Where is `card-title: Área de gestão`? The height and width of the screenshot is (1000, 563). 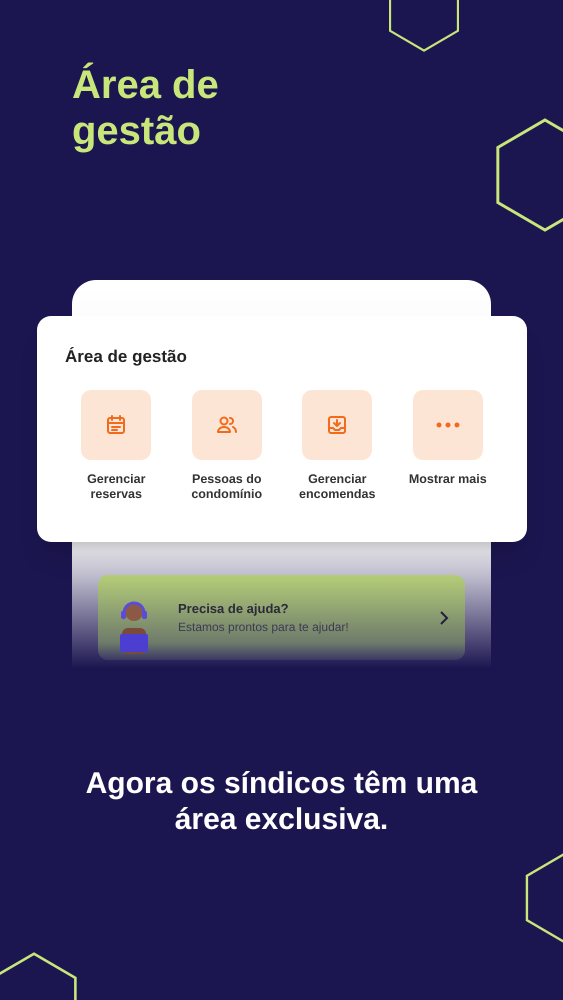
card-title: Área de gestão is located at coordinates (126, 357).